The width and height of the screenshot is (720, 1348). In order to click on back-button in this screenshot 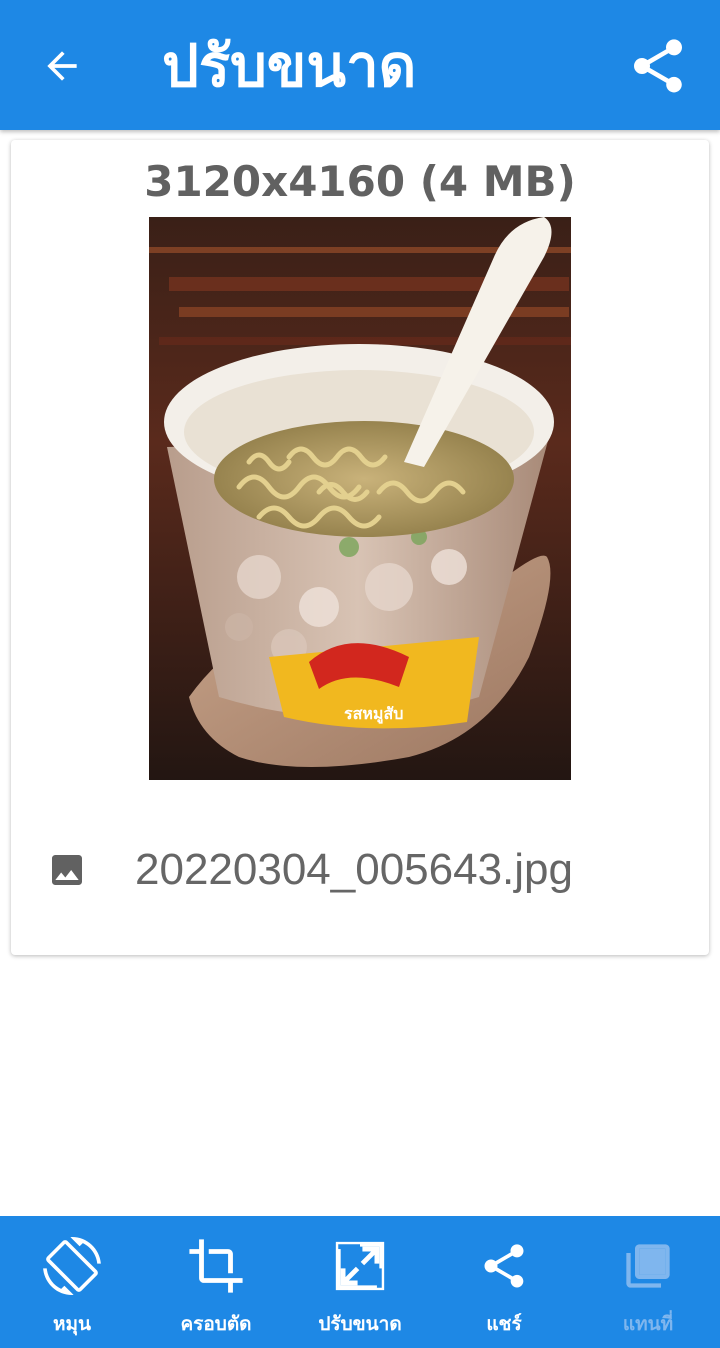, I will do `click(62, 66)`.